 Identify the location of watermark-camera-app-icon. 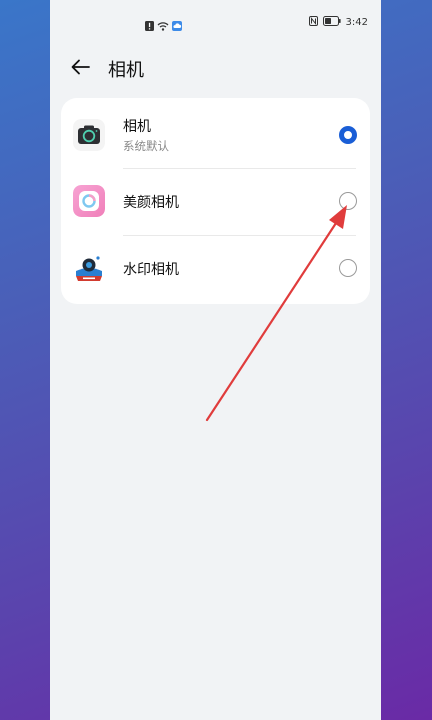
(89, 268).